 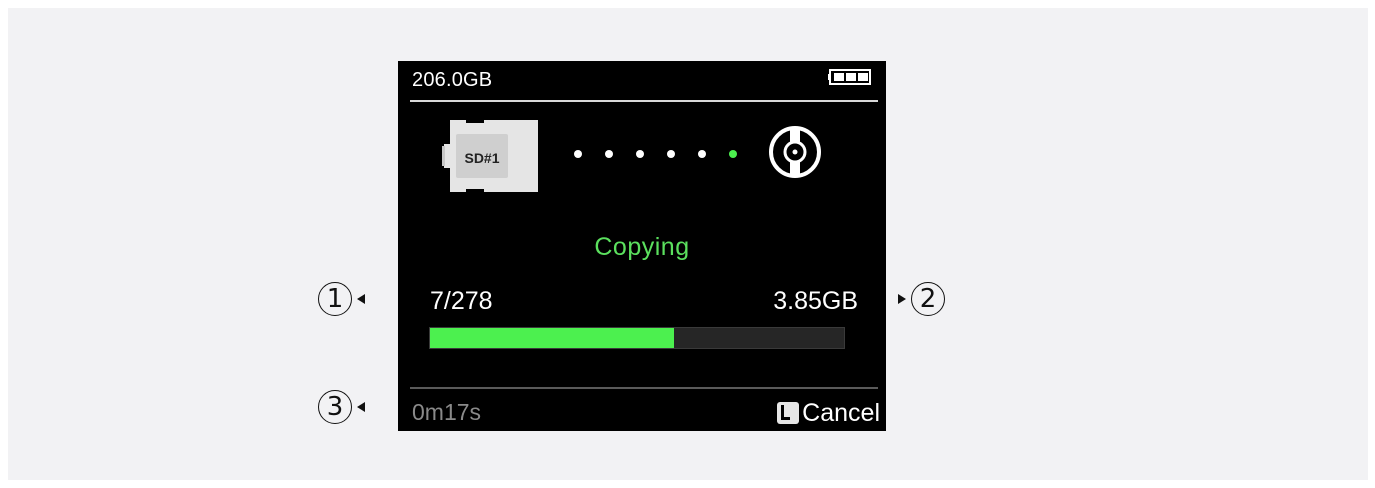 I want to click on progress-fill, so click(x=552, y=338).